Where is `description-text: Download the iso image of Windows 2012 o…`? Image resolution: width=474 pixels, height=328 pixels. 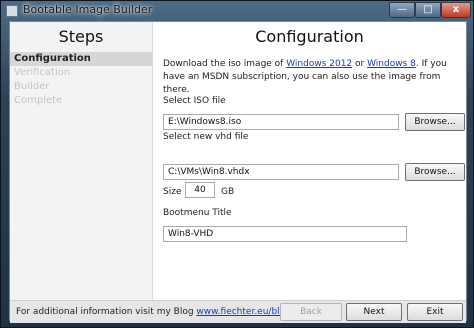
description-text: Download the iso image of Windows 2012 o… is located at coordinates (313, 77).